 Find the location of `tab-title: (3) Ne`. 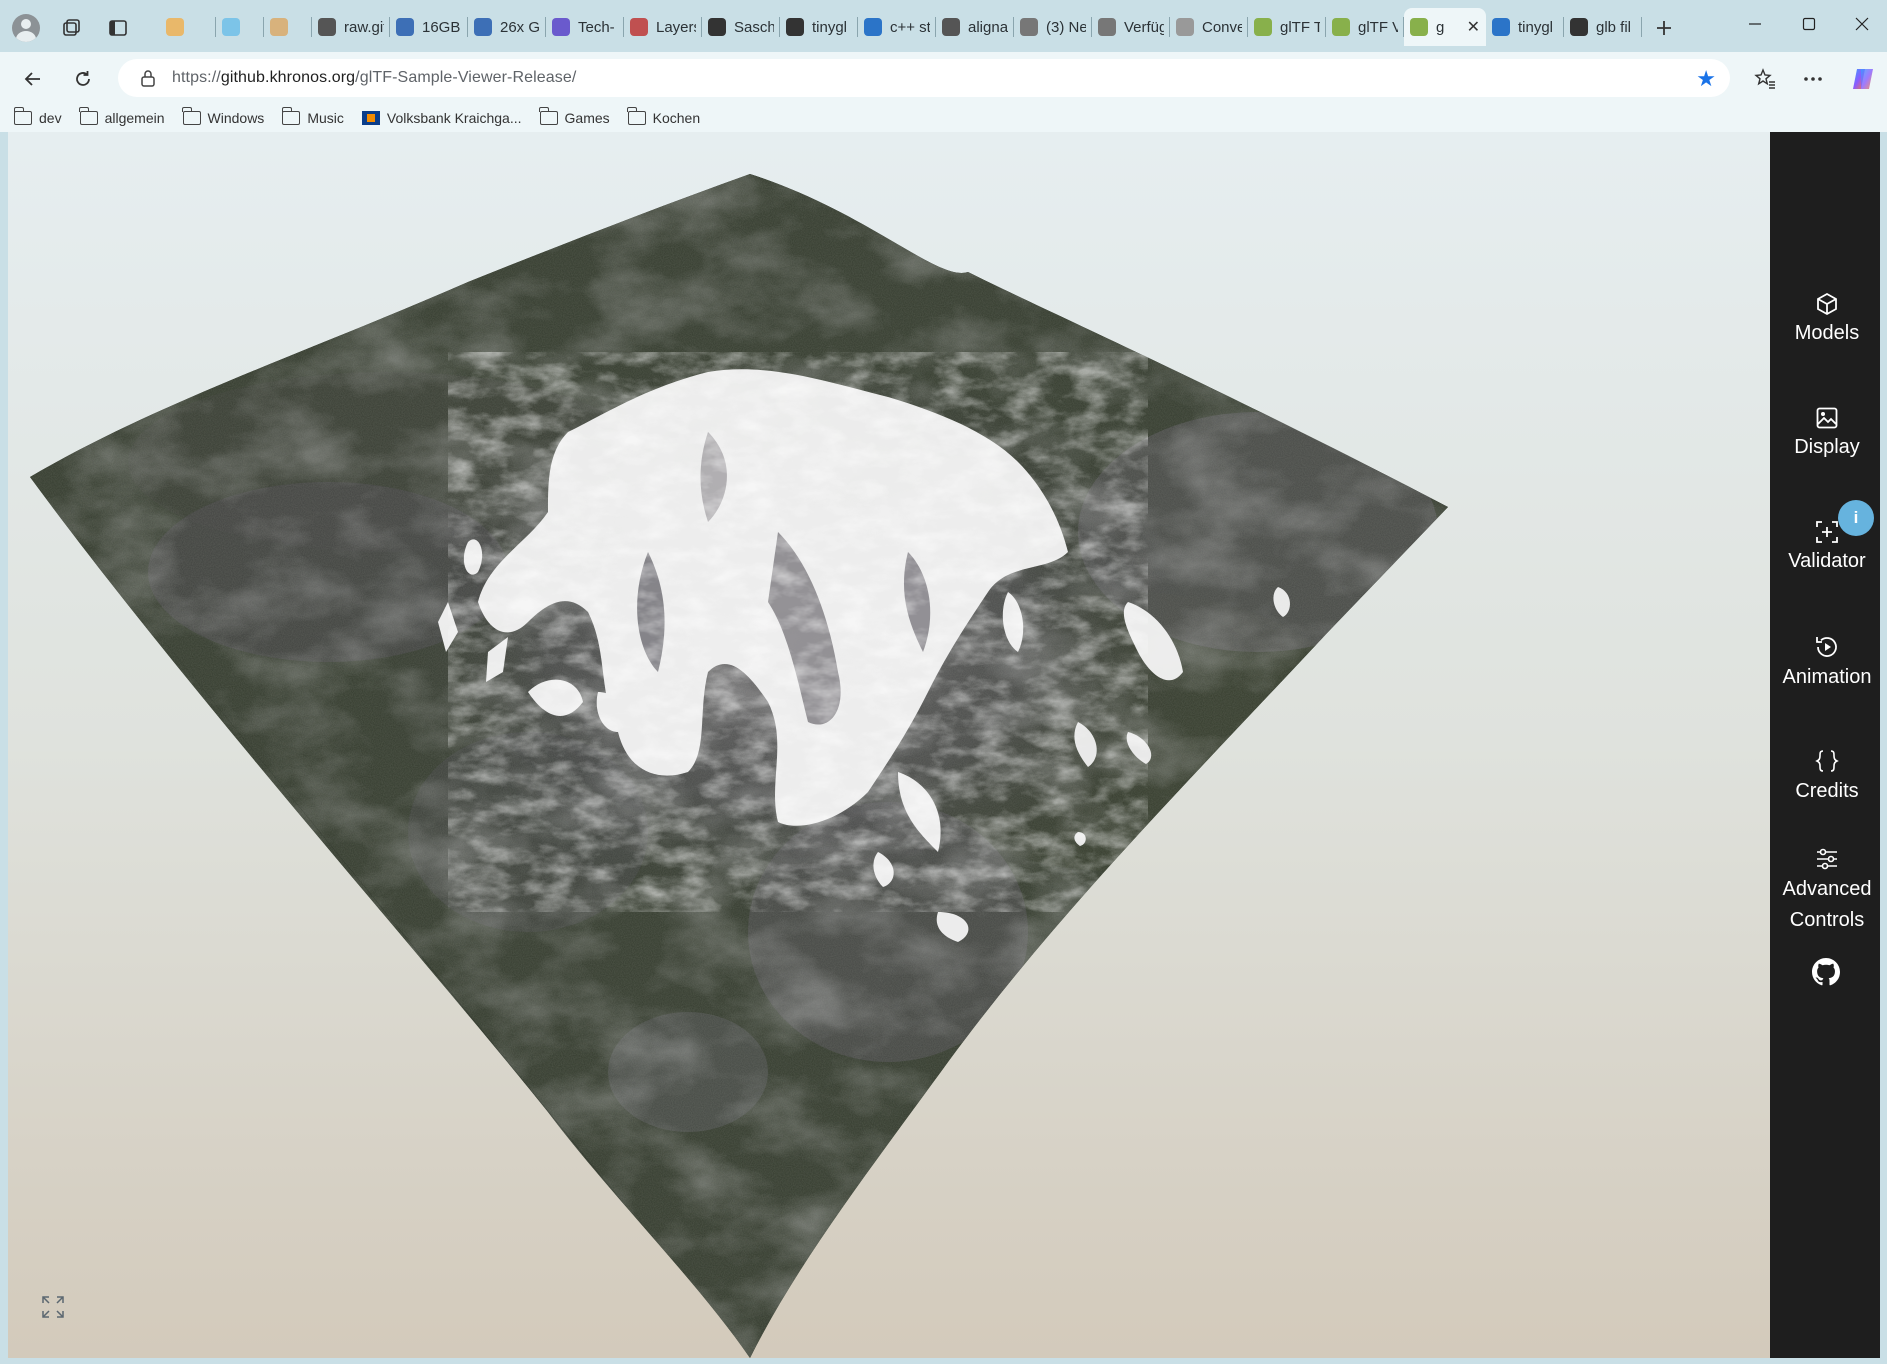

tab-title: (3) Ne is located at coordinates (1066, 27).